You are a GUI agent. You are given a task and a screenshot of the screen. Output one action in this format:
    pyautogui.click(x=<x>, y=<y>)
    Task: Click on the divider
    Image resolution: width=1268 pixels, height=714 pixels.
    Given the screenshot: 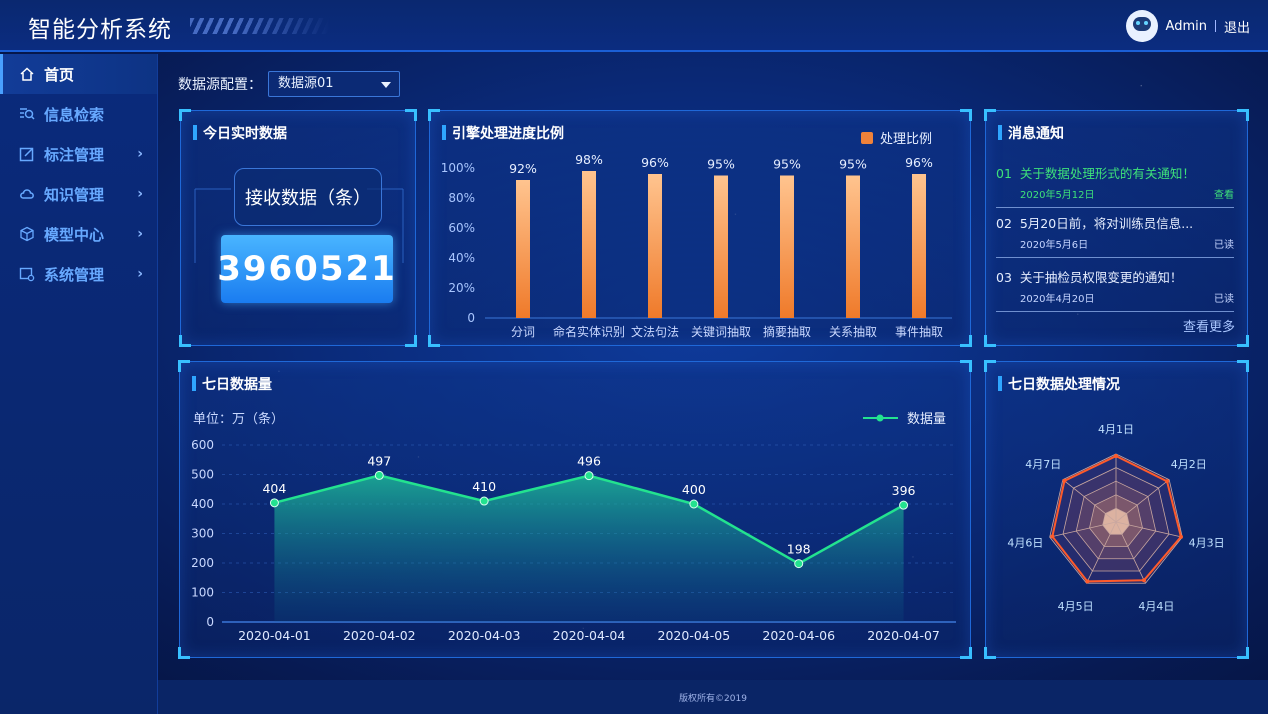 What is the action you would take?
    pyautogui.click(x=1215, y=26)
    